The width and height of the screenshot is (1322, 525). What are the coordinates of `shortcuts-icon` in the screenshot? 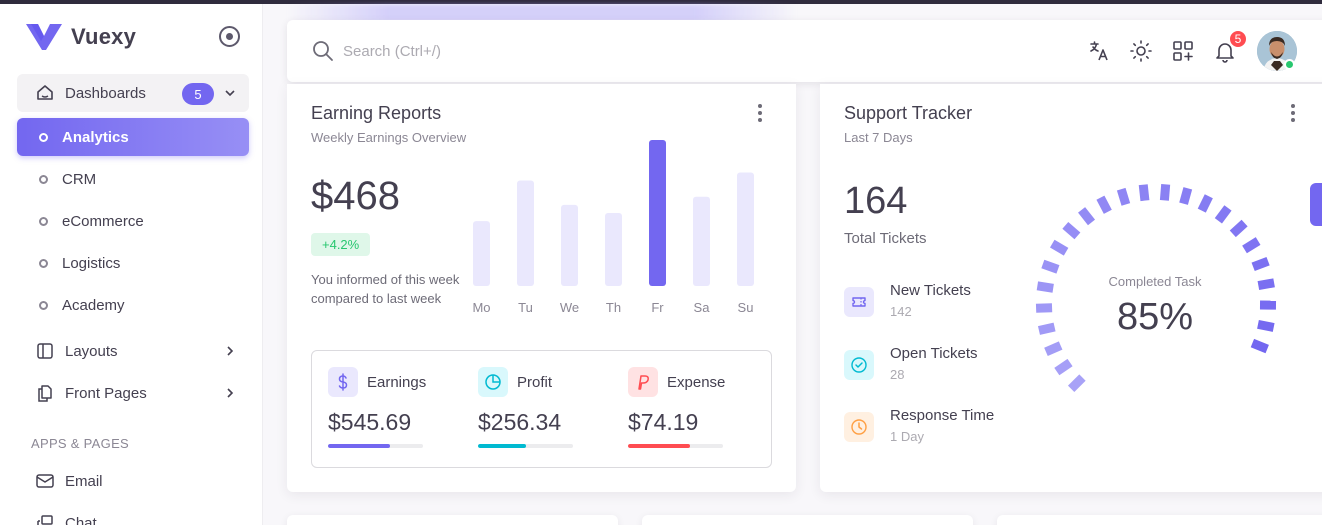 It's located at (1183, 51).